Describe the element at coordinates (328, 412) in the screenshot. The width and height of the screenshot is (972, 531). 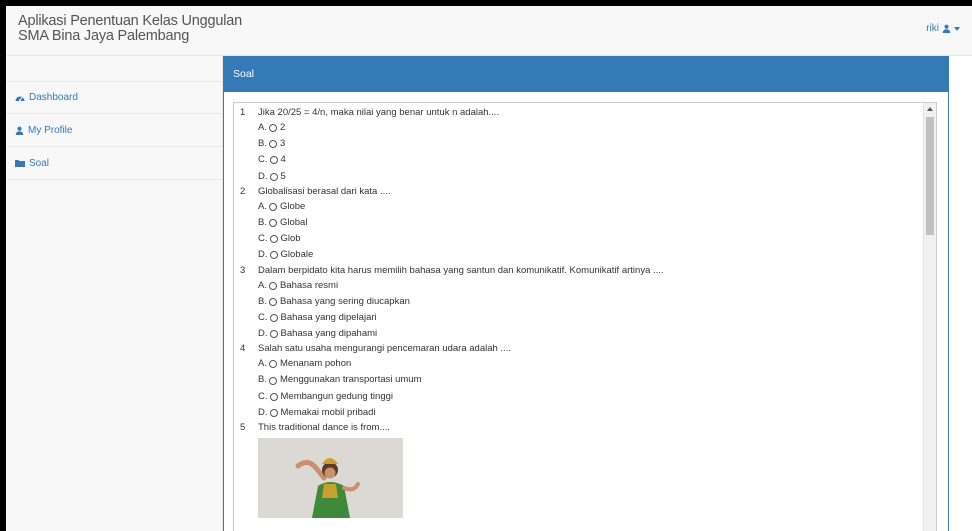
I see `option-text: Memakai mobil pribadi` at that location.